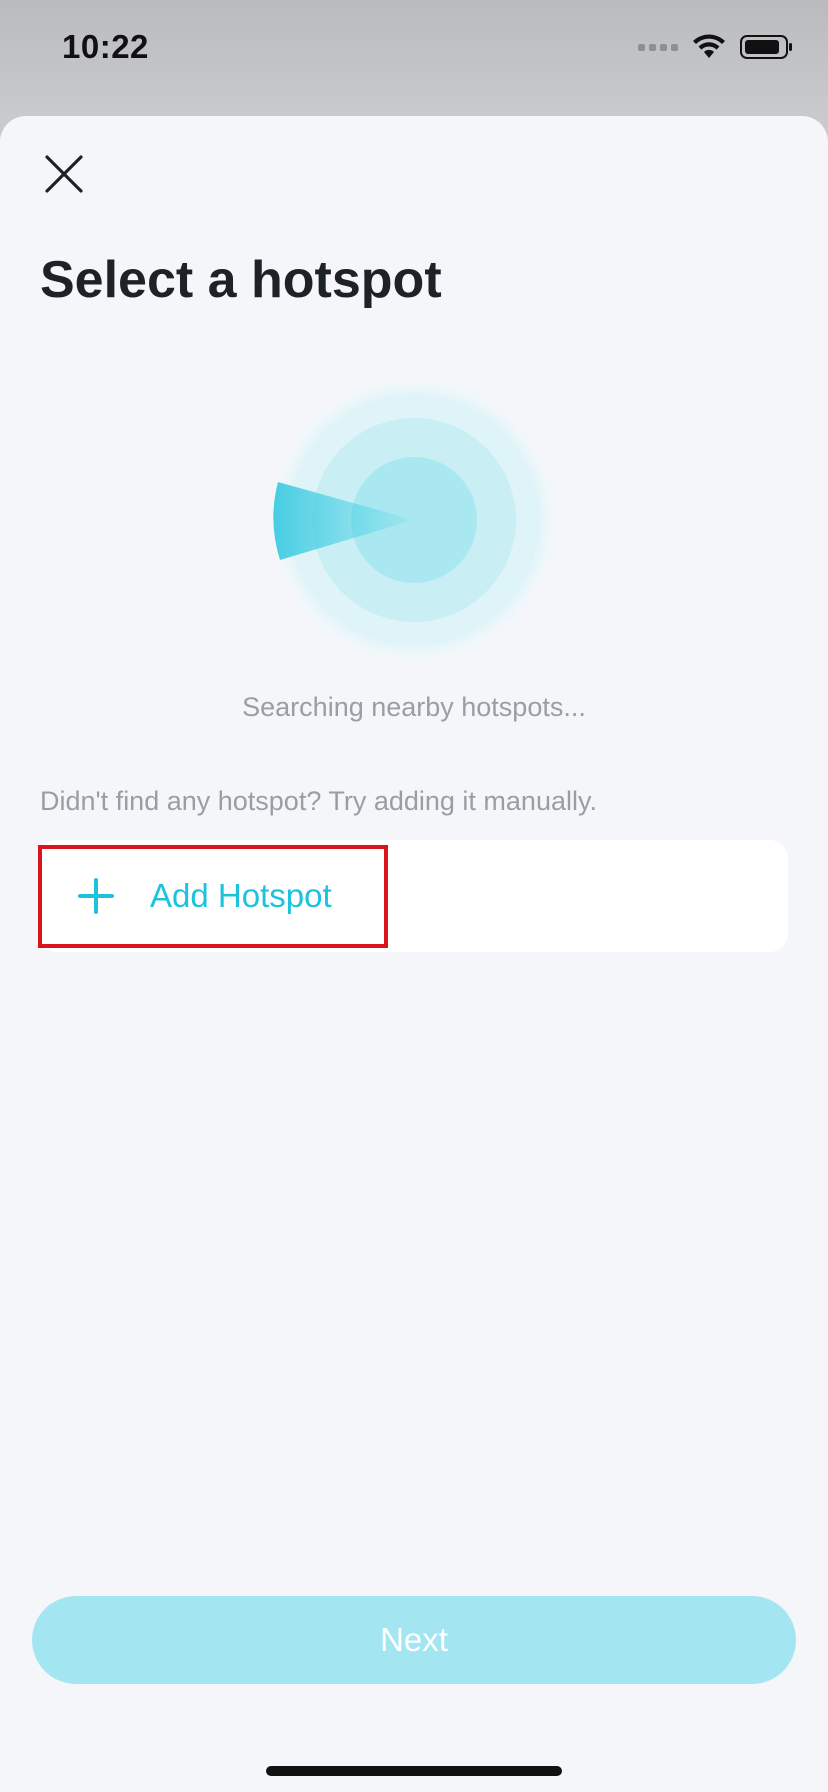 Image resolution: width=828 pixels, height=1792 pixels. I want to click on close-button, so click(64, 174).